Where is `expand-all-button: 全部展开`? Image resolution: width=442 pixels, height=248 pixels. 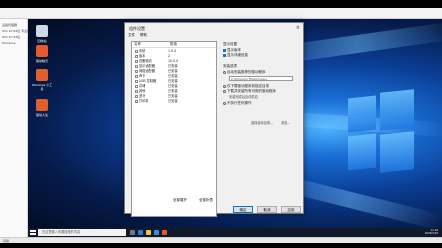 expand-all-button: 全部展开 is located at coordinates (180, 200).